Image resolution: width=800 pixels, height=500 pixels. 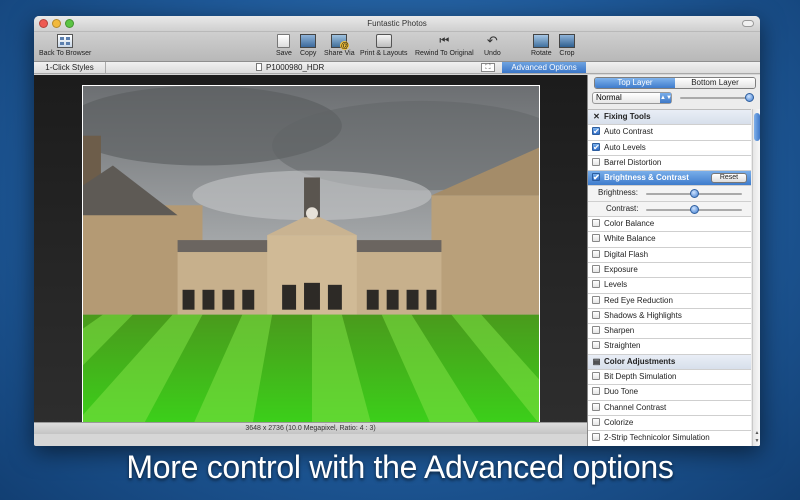 I want to click on rotate-button: Rotate, so click(x=541, y=45).